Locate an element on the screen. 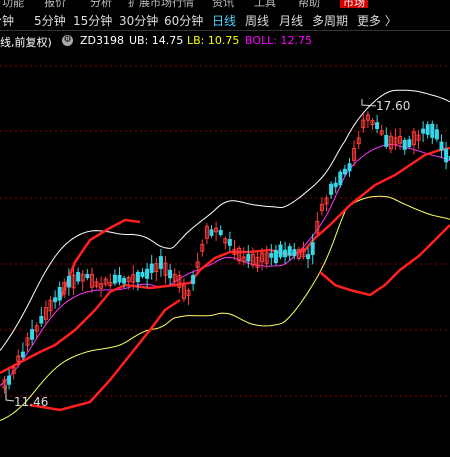 Image resolution: width=450 pixels, height=457 pixels. high-price-label: 17.60 is located at coordinates (393, 106).